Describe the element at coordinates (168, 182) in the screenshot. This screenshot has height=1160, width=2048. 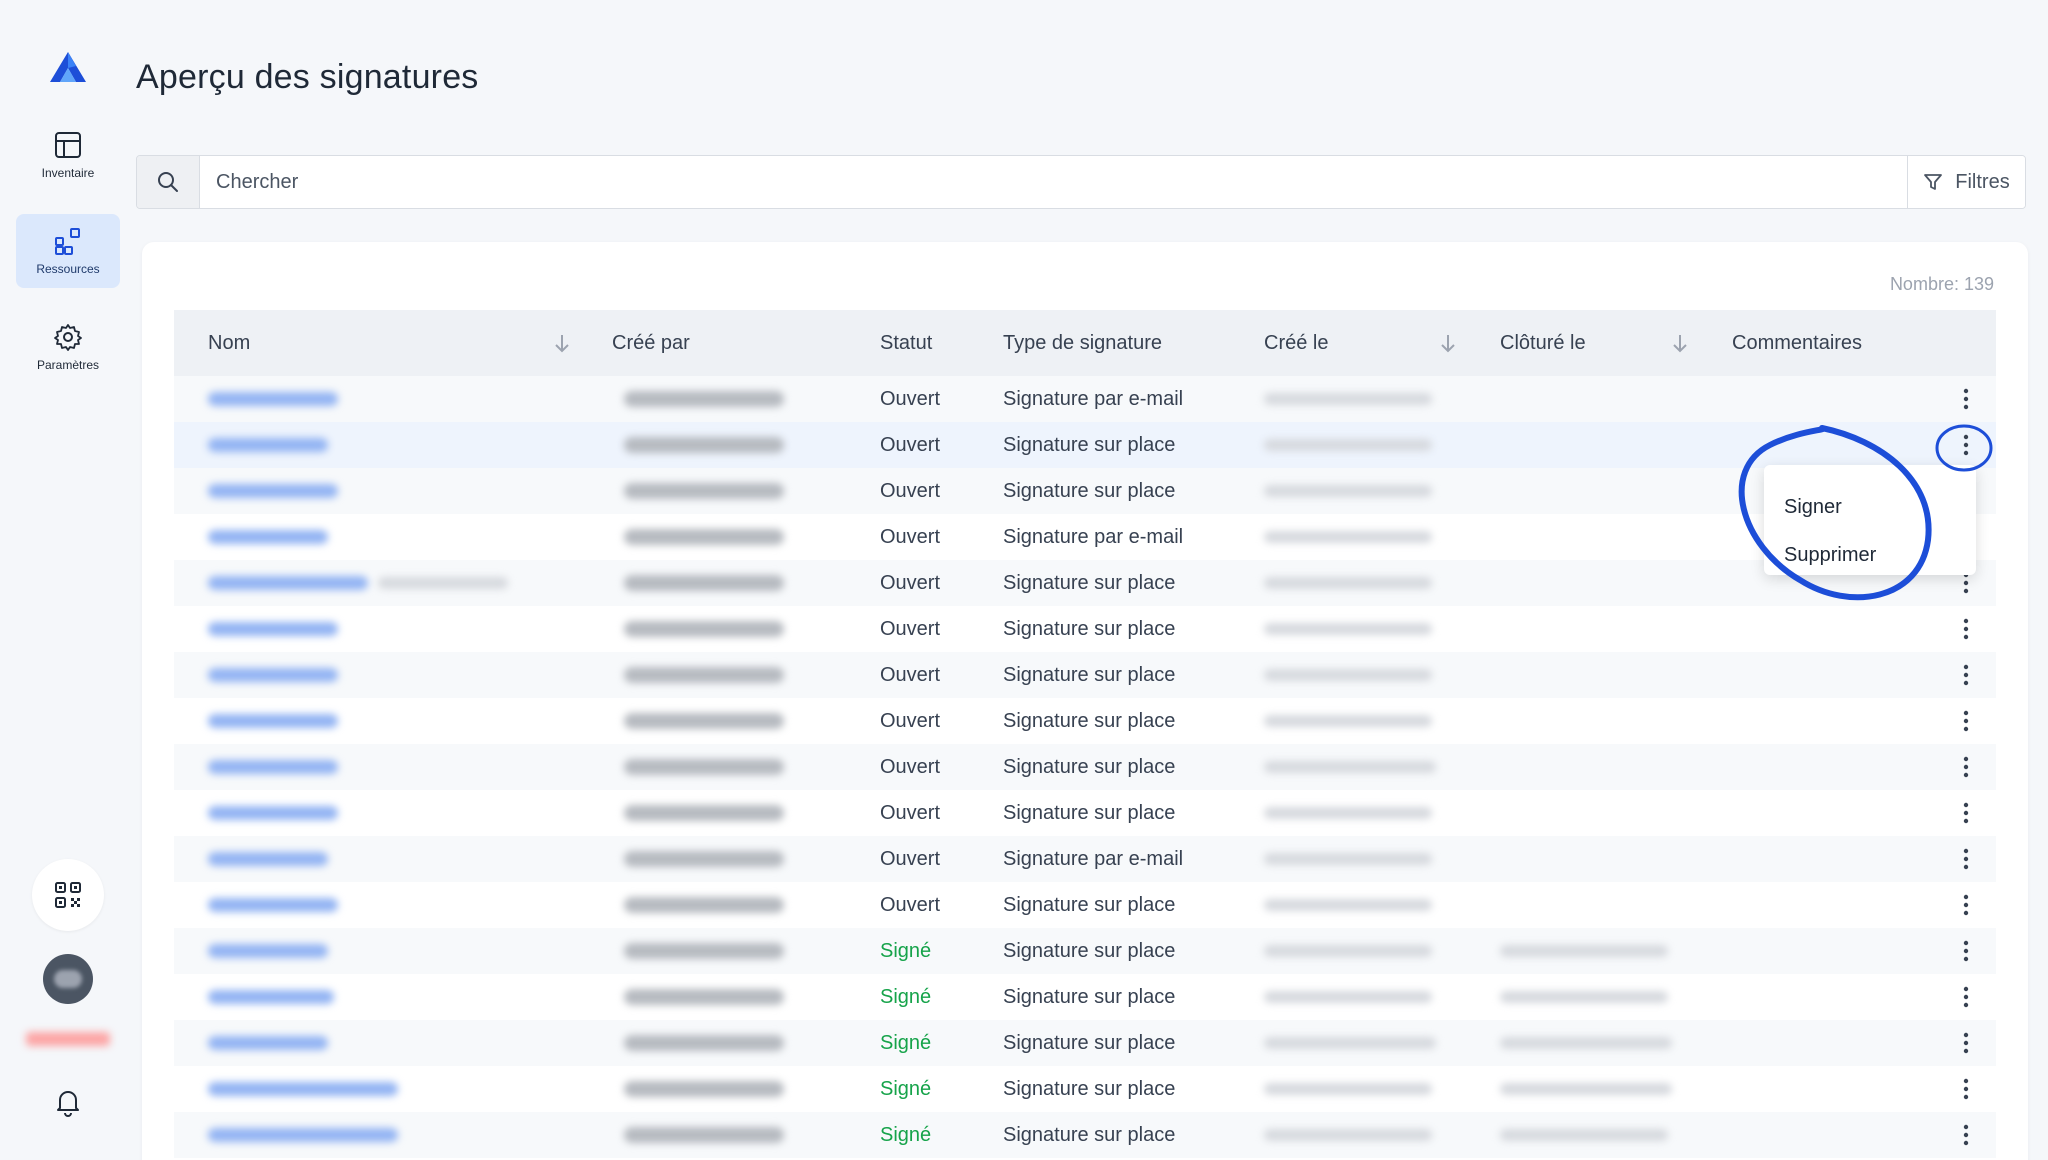
I see `search-icon-box` at that location.